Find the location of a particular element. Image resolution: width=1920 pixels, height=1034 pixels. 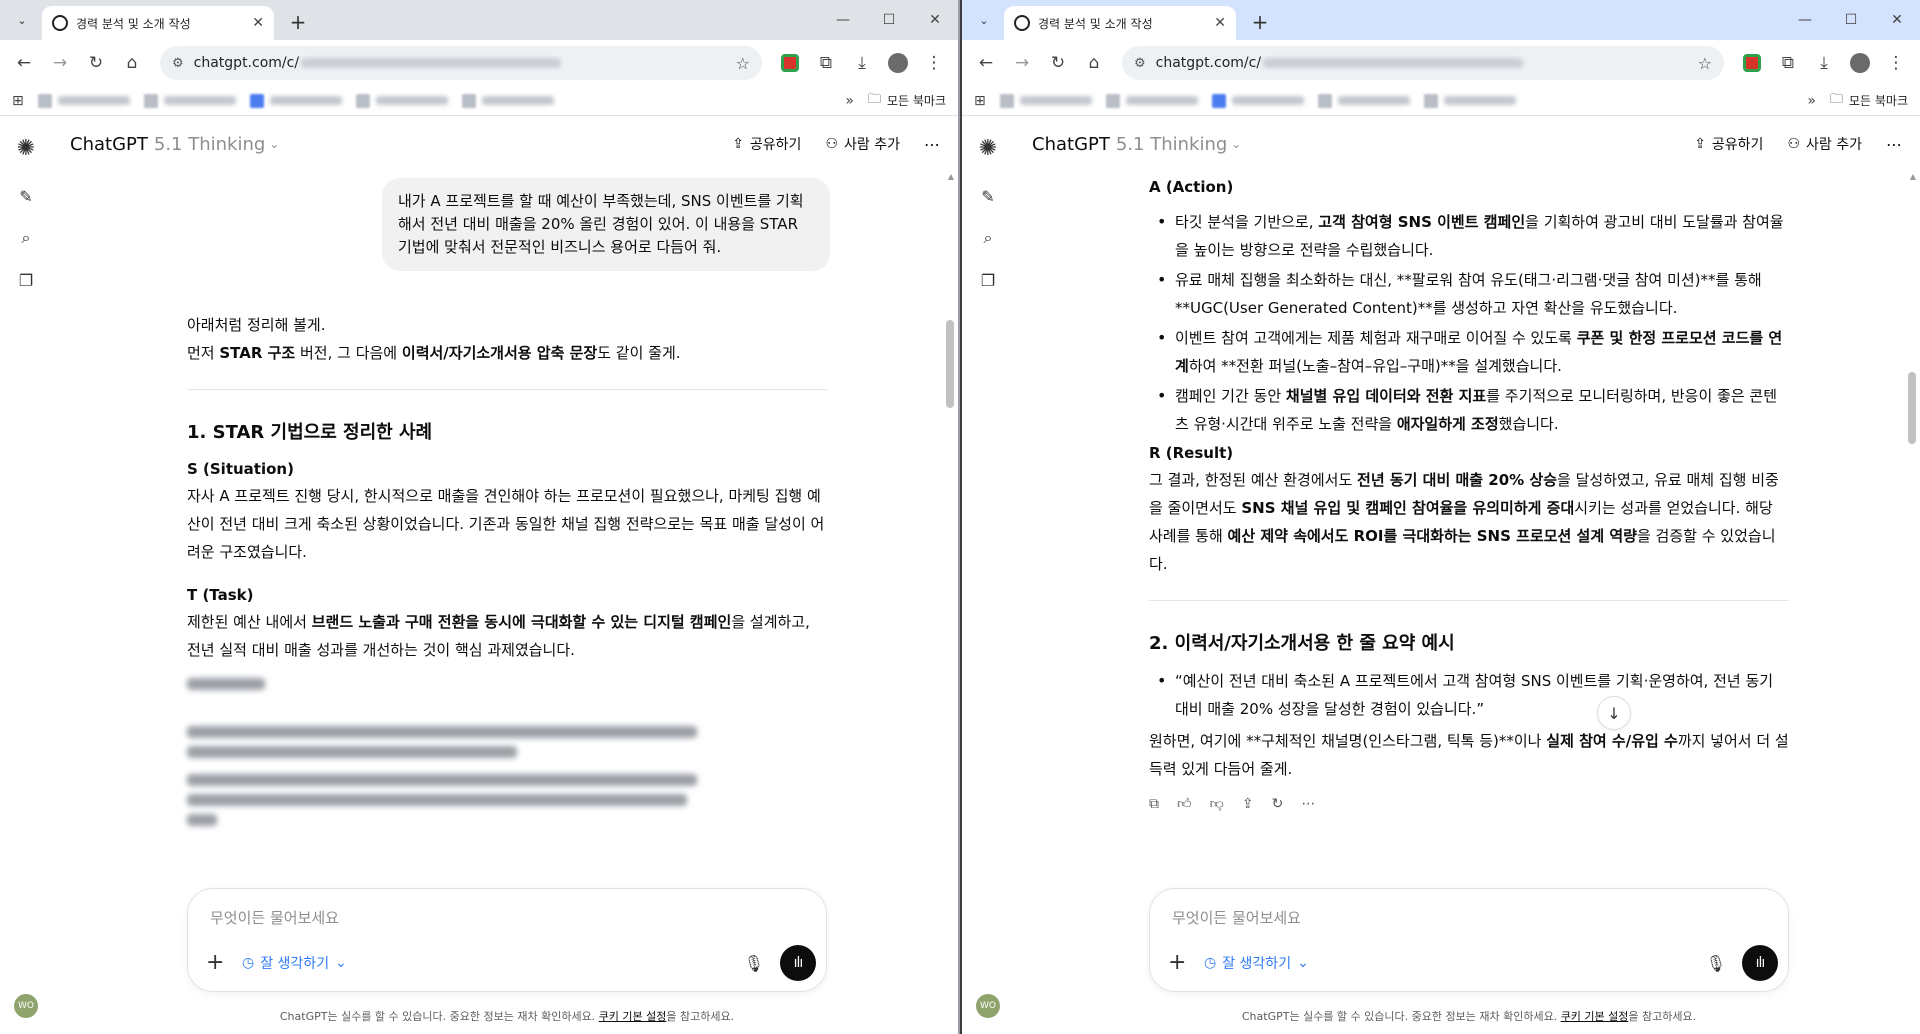

copy-icon: ⧉ is located at coordinates (1154, 804).